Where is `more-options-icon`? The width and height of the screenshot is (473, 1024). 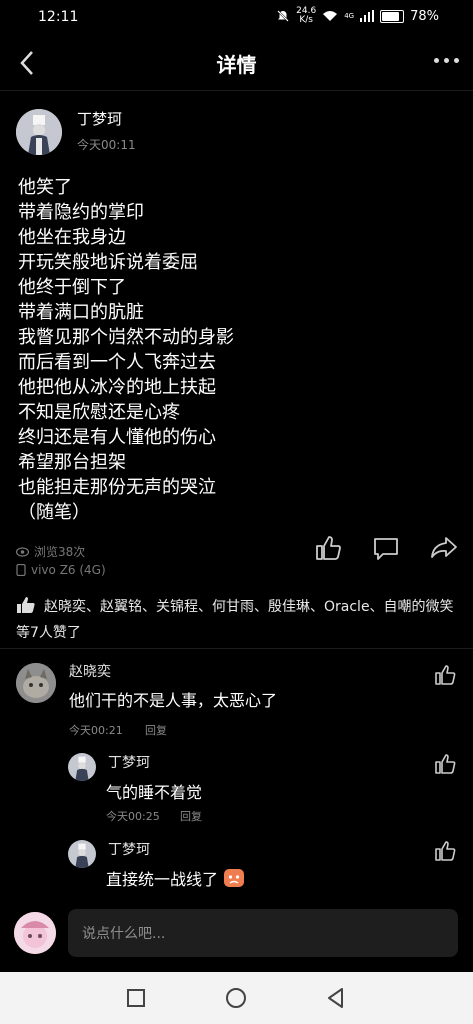
more-options-icon is located at coordinates (446, 60).